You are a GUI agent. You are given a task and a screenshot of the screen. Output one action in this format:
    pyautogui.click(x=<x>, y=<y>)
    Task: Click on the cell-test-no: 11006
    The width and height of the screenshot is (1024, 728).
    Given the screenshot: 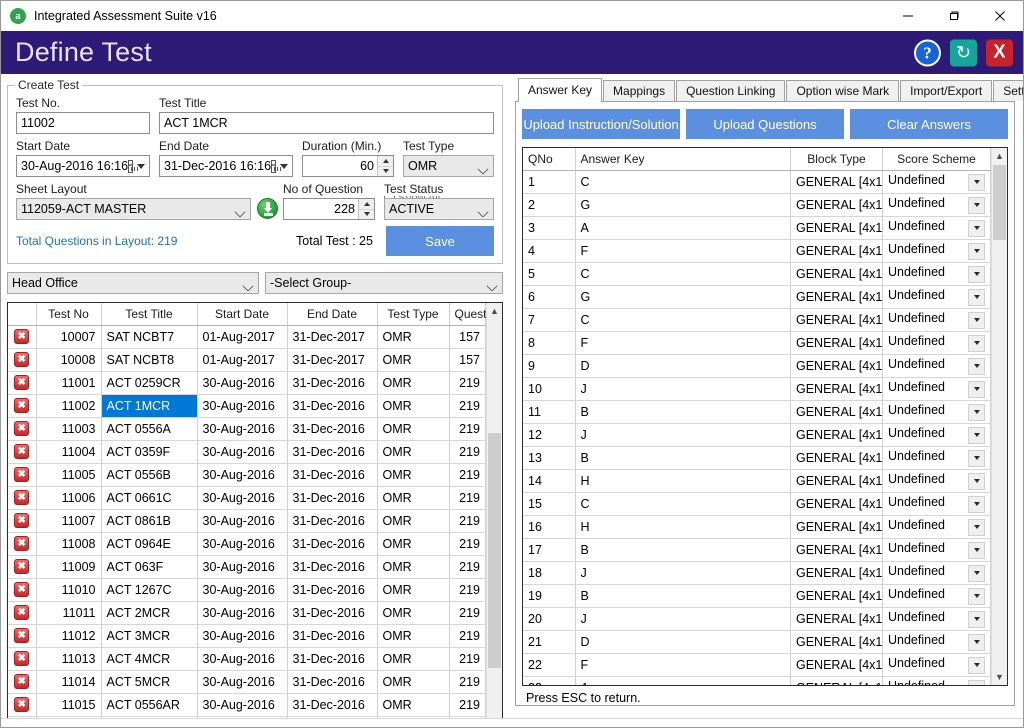 What is the action you would take?
    pyautogui.click(x=69, y=498)
    